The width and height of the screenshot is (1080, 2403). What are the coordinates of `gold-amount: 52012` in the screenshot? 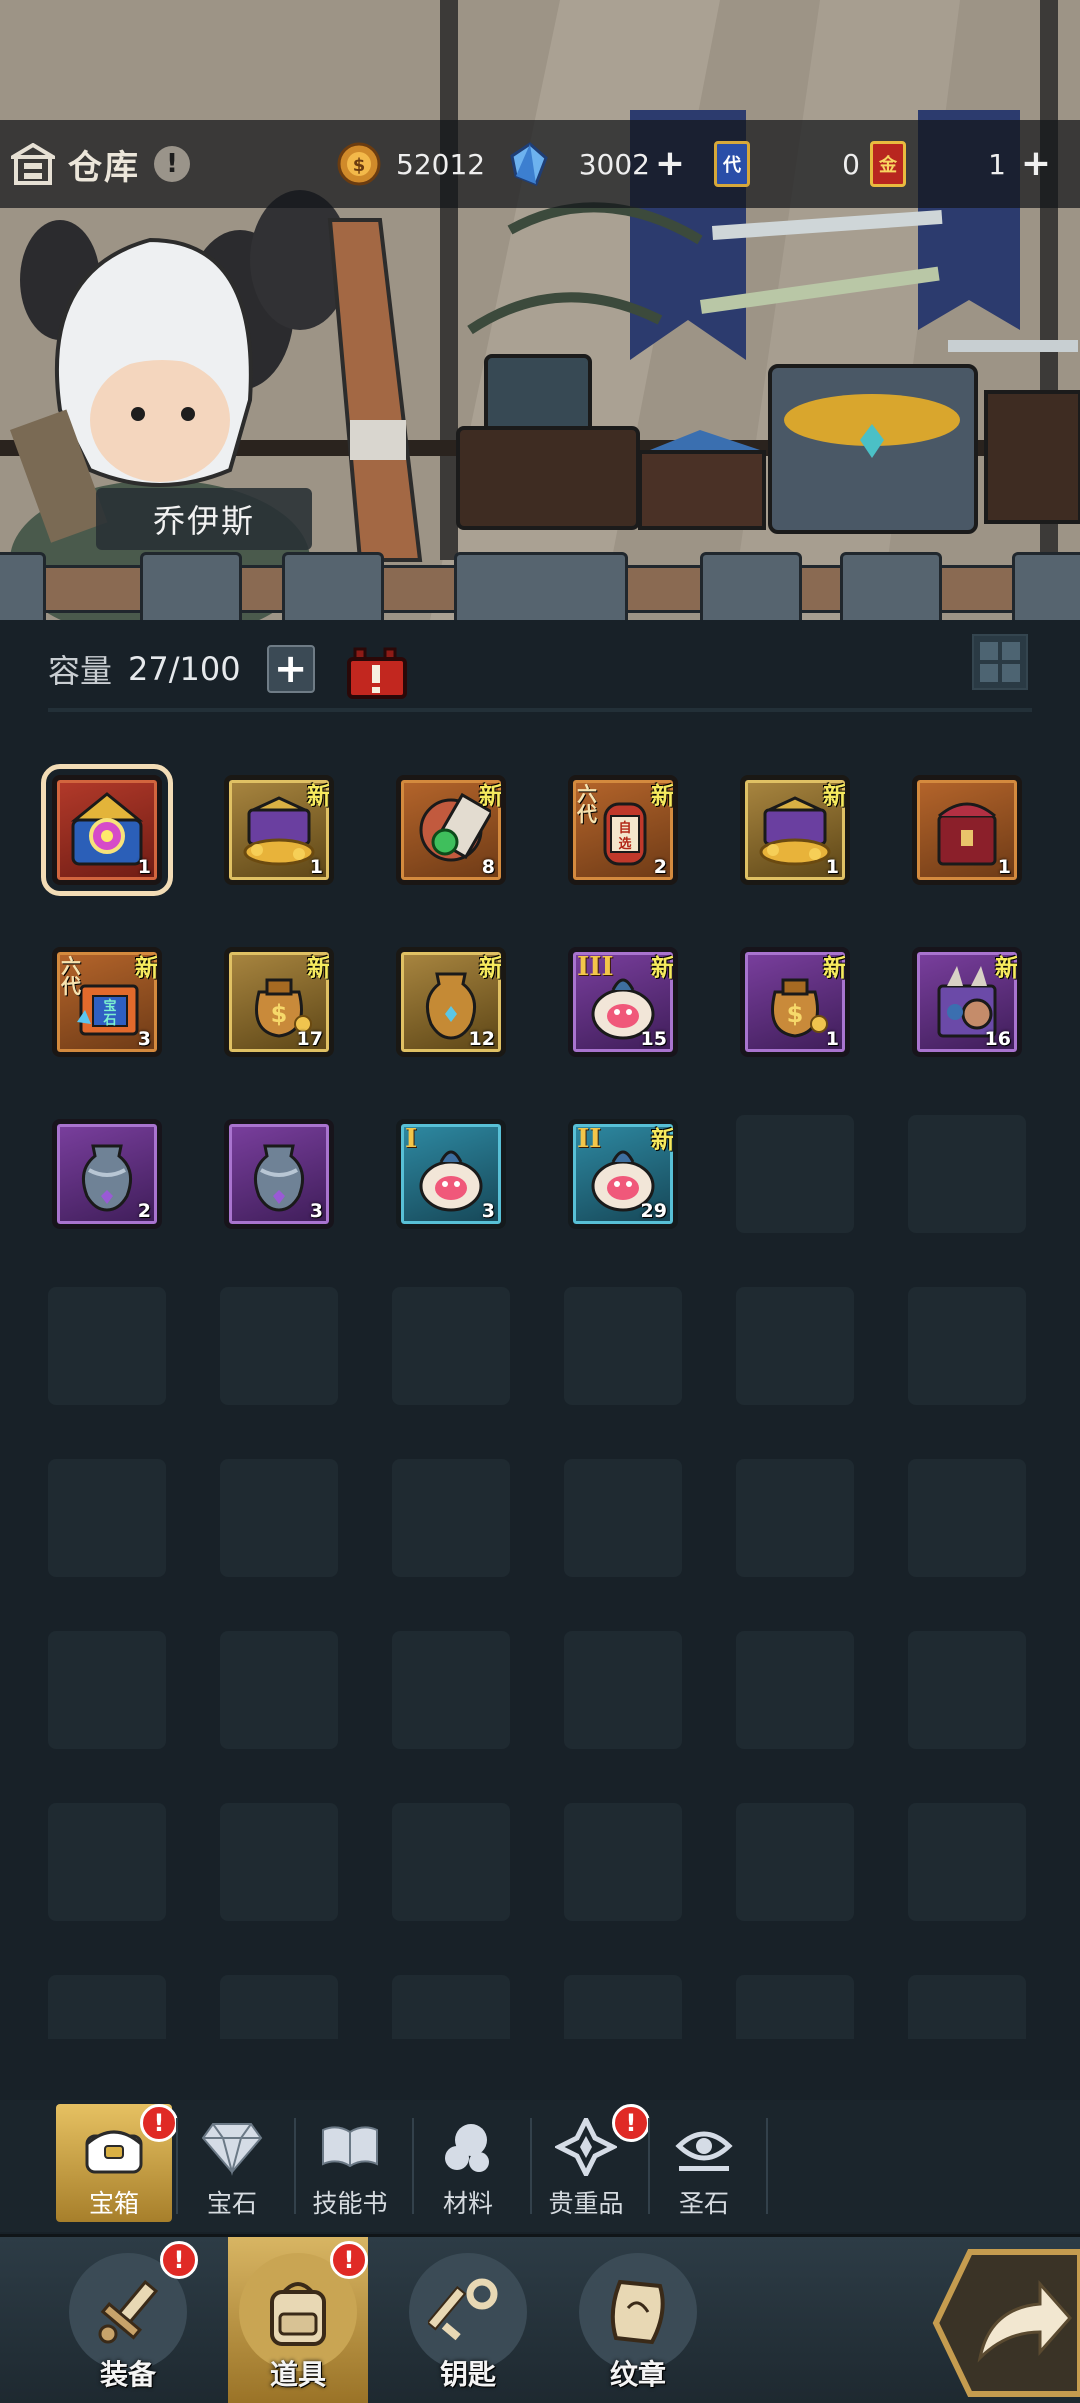 It's located at (441, 164).